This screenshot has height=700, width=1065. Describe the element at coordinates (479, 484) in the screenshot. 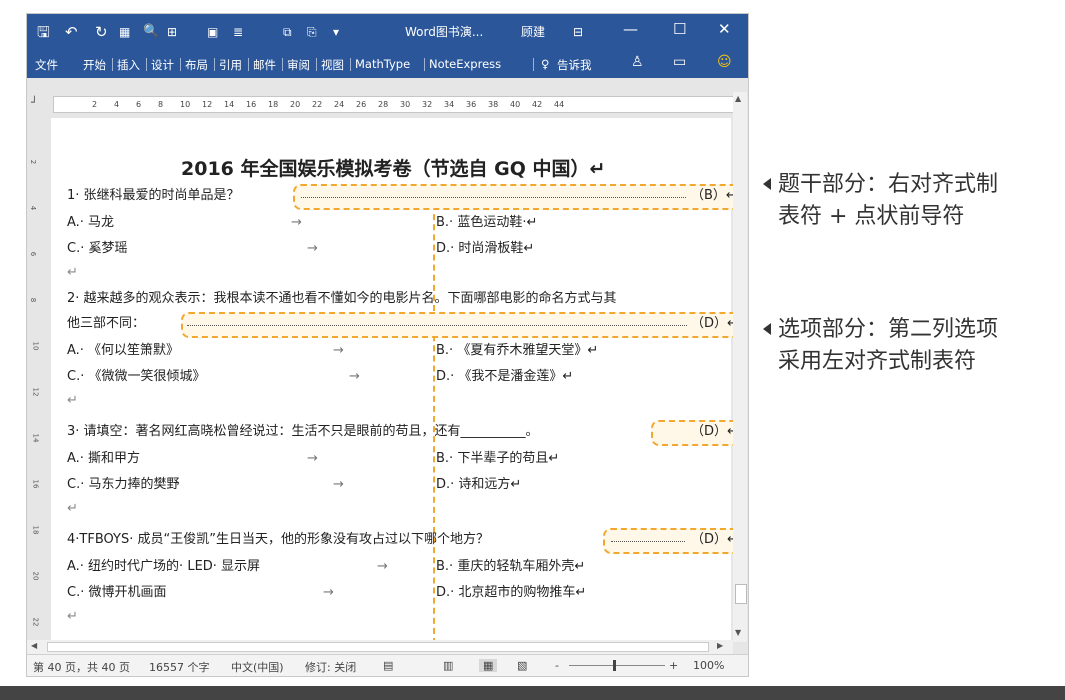

I see `q3-option-d: D.· 诗和远方↵` at that location.